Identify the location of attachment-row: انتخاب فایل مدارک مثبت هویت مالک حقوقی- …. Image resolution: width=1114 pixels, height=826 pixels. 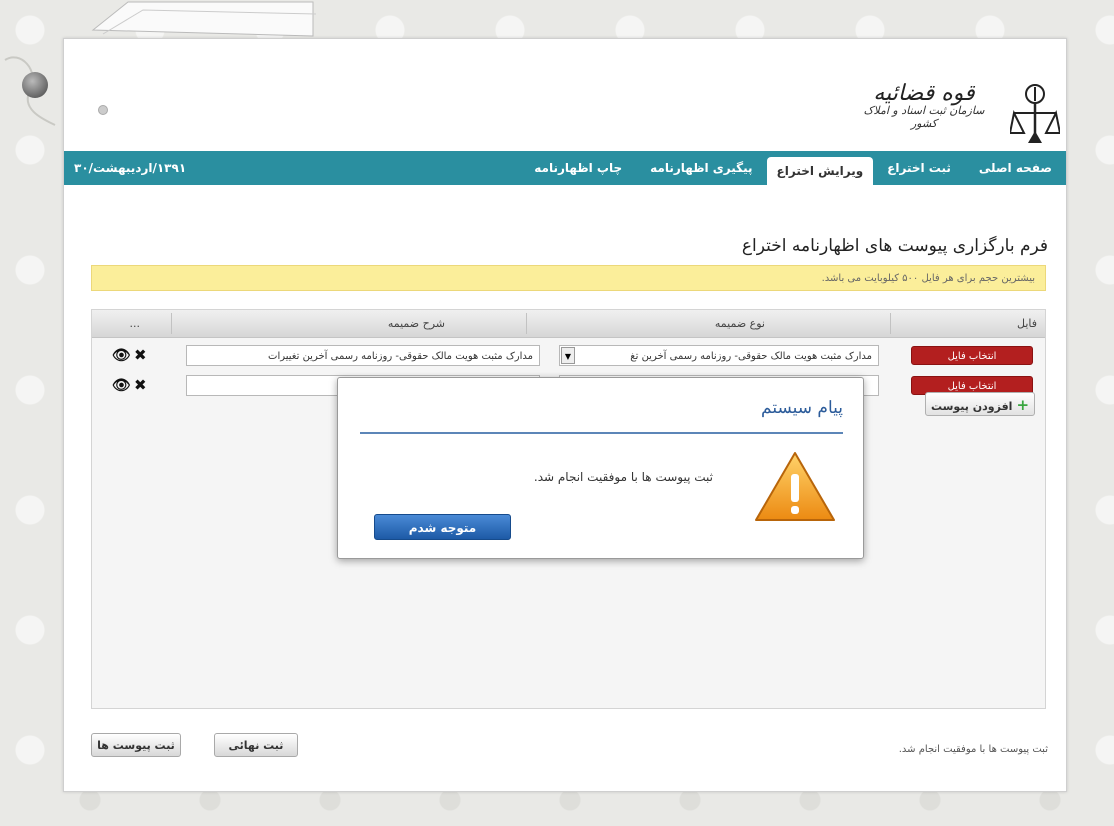
(568, 357).